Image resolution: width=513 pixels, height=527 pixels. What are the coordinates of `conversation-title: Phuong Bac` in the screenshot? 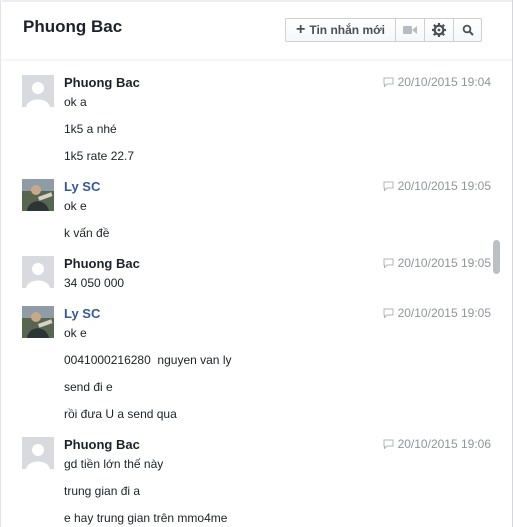 It's located at (73, 26).